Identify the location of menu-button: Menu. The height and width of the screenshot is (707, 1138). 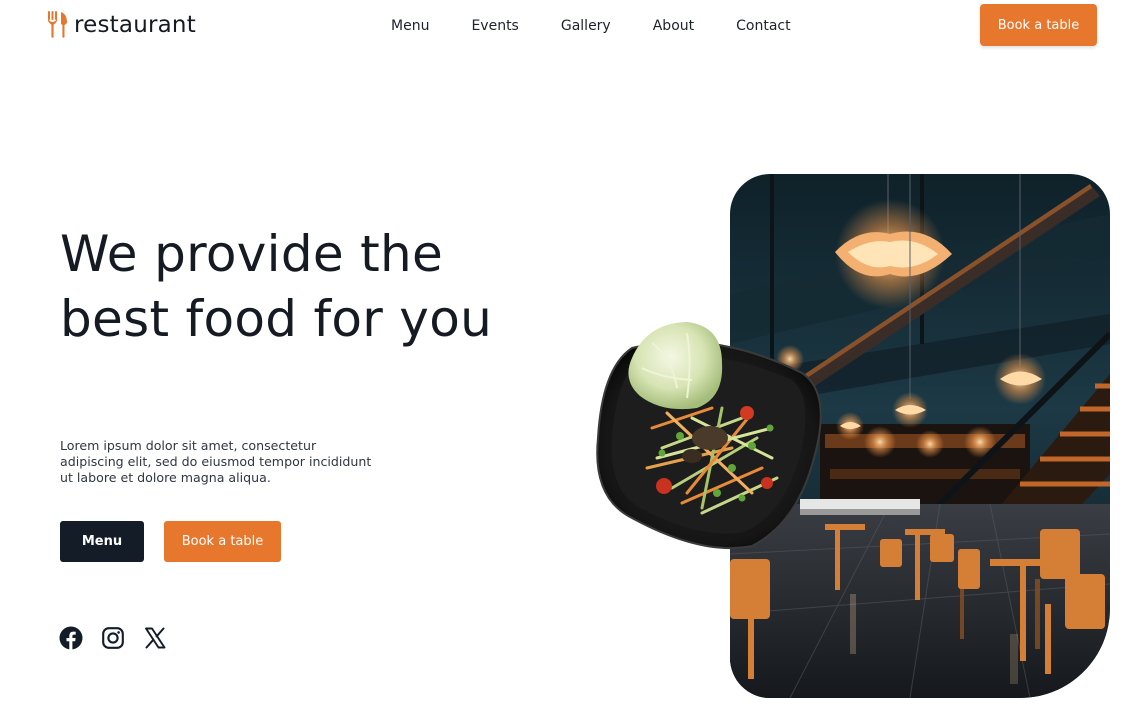
(102, 541).